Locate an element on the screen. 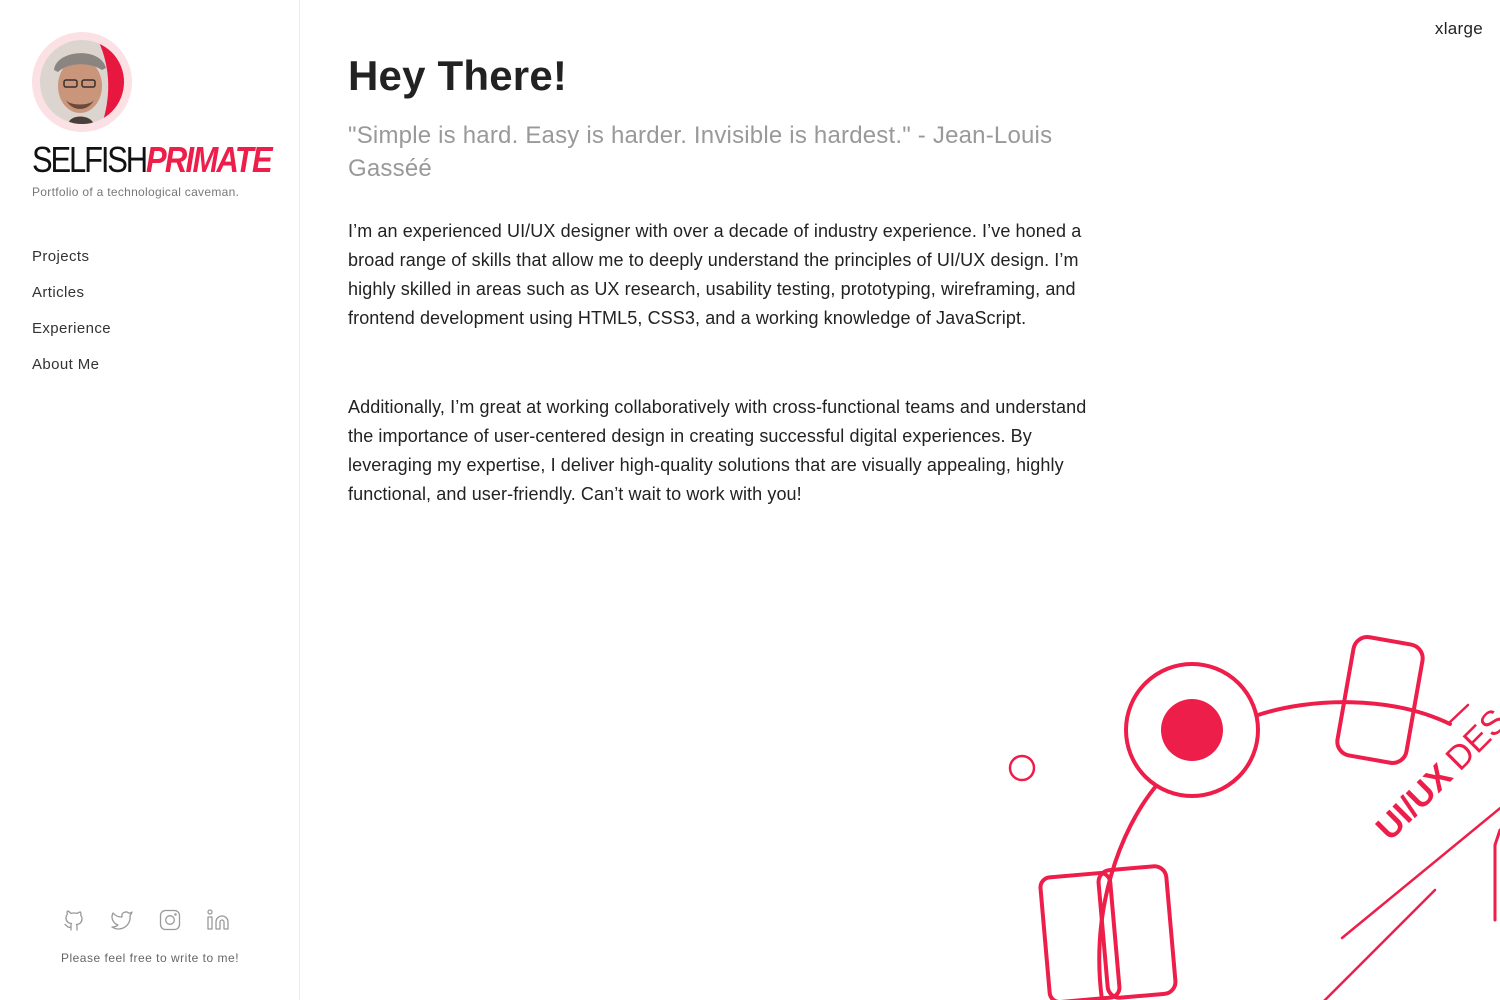  avatar is located at coordinates (82, 82).